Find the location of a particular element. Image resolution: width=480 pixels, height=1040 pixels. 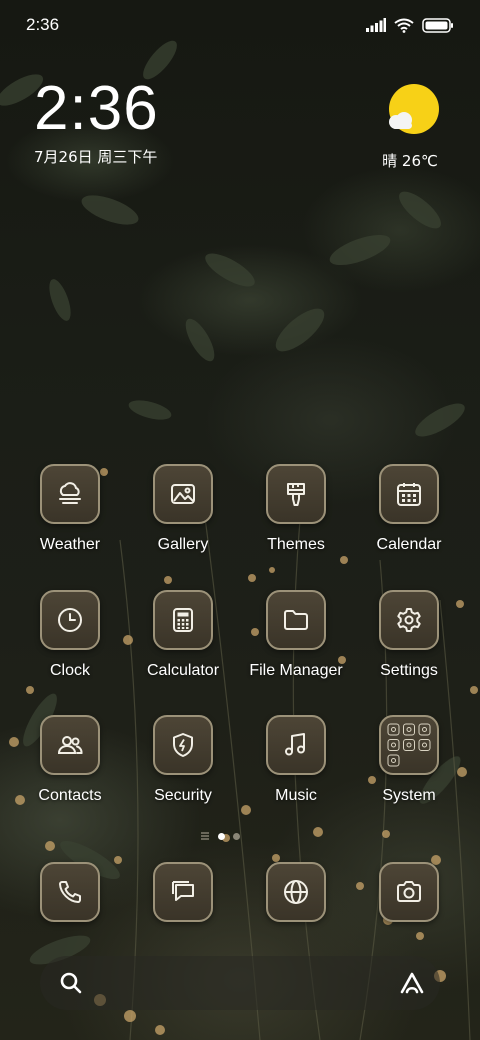

app-label: Calendar is located at coordinates (409, 544).